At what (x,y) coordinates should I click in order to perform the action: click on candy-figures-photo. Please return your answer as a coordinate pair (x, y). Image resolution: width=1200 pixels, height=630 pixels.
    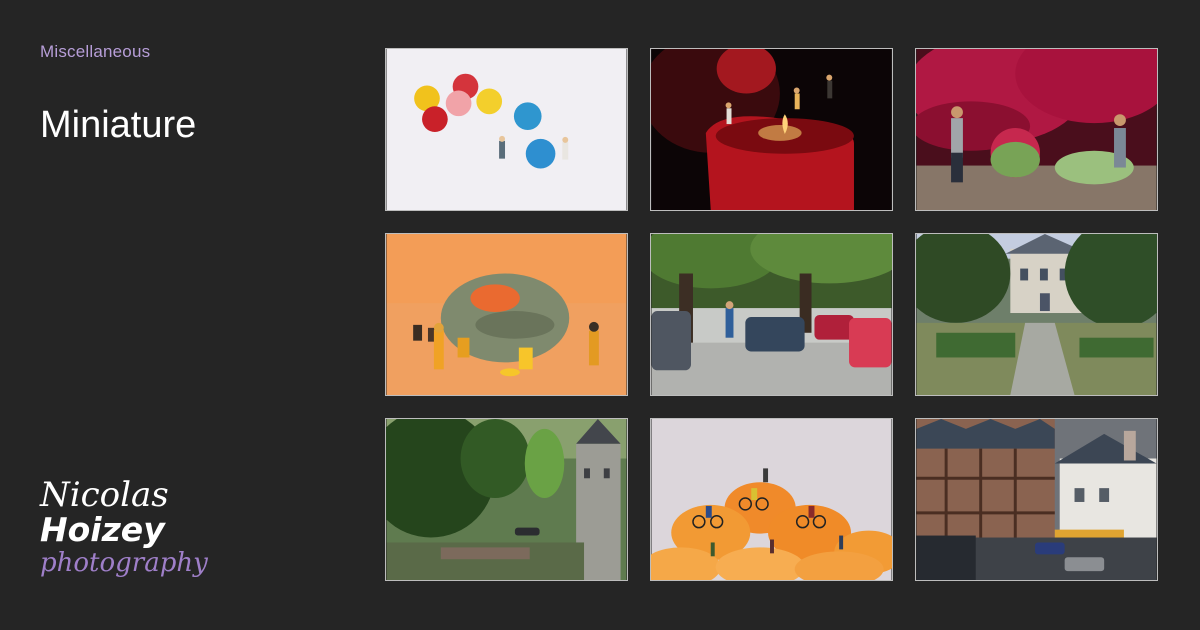
    Looking at the image, I should click on (506, 129).